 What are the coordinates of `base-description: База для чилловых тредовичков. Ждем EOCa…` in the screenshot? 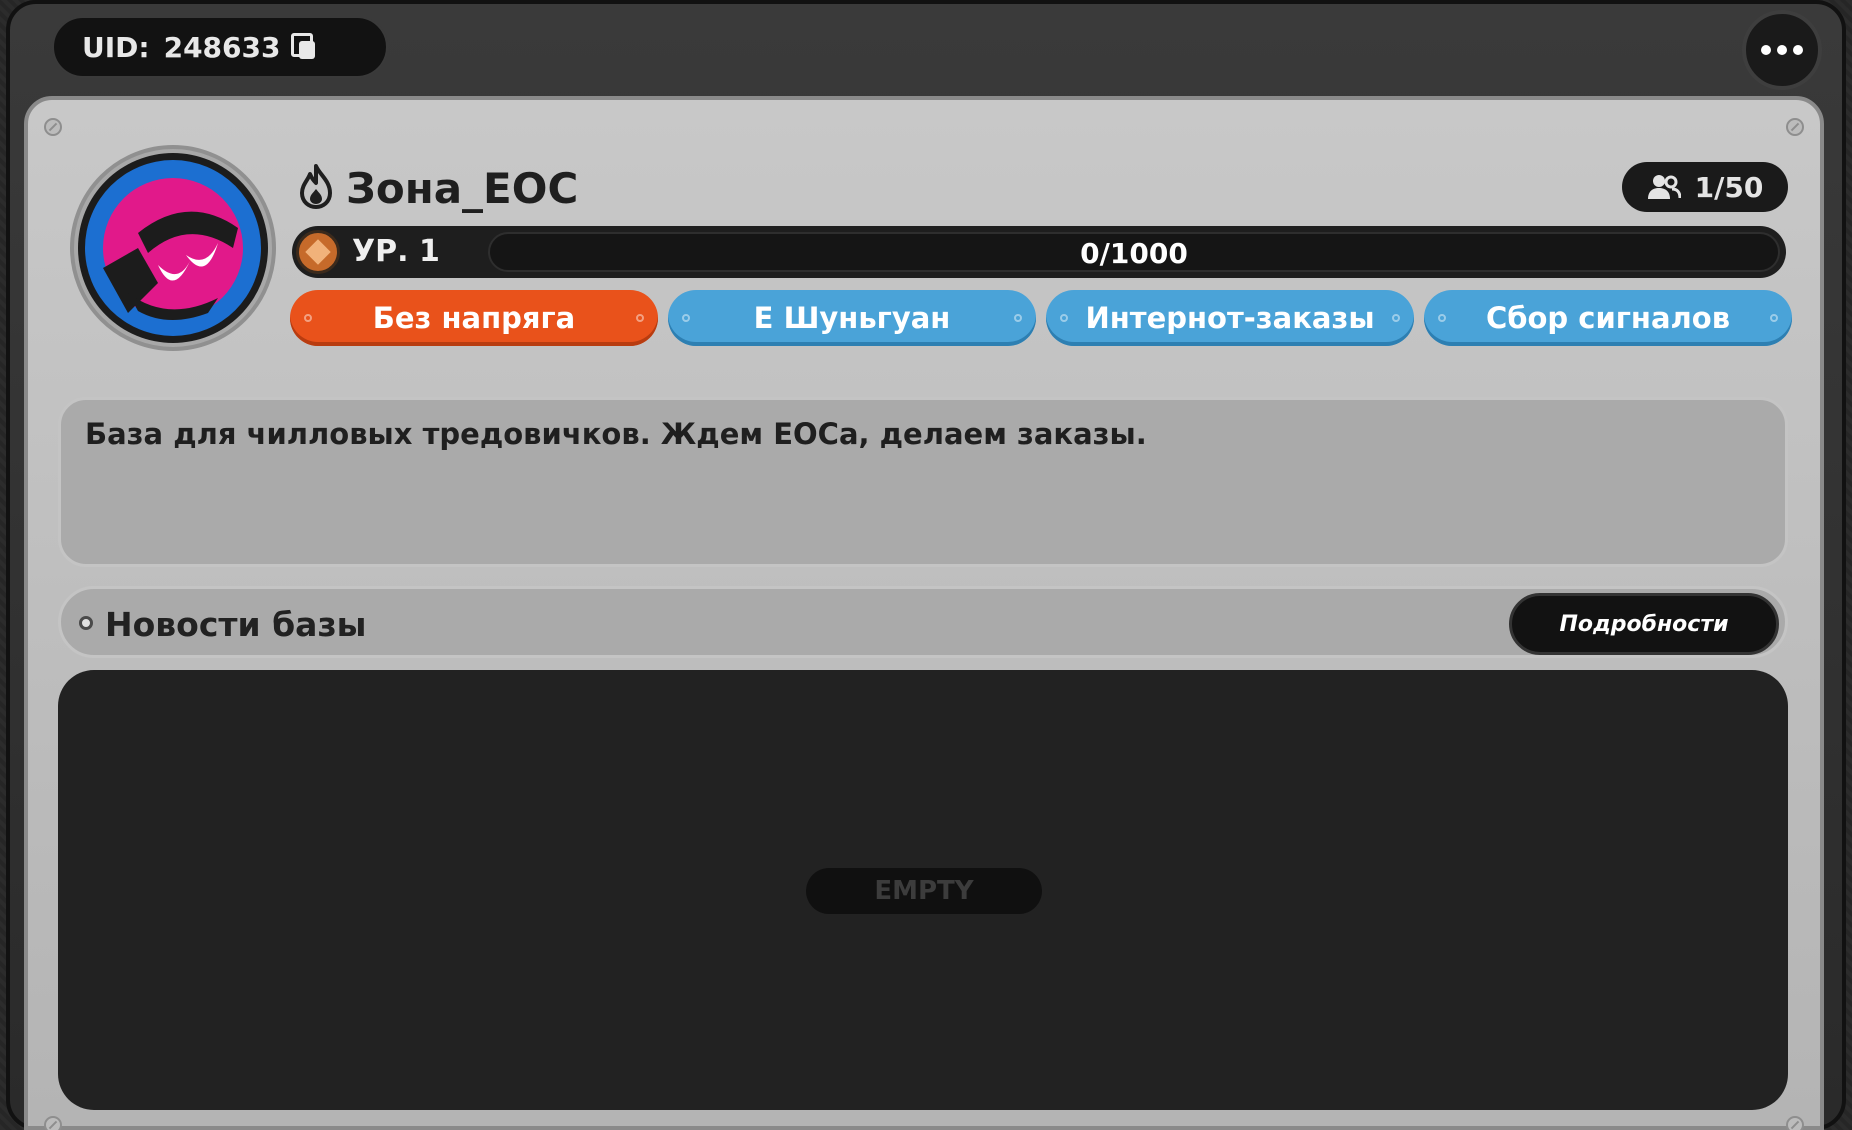 It's located at (923, 482).